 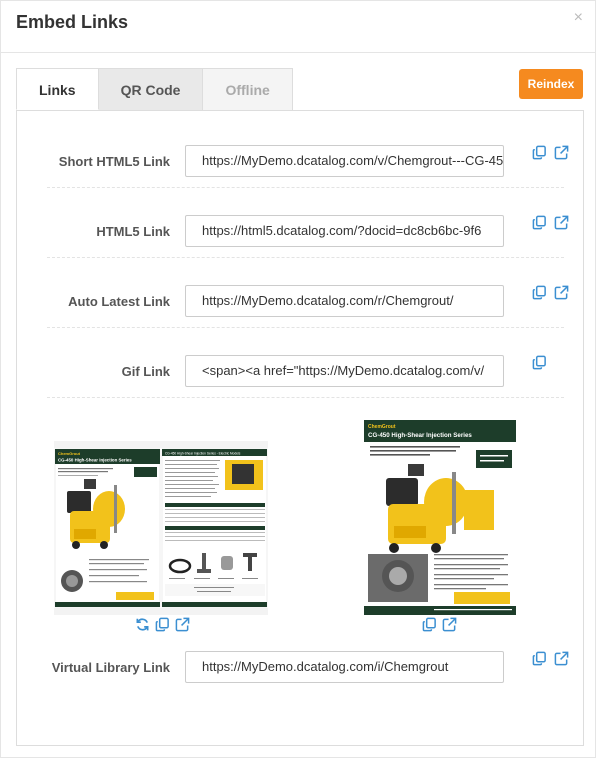 What do you see at coordinates (150, 89) in the screenshot?
I see `tab-qr-code: QR Code` at bounding box center [150, 89].